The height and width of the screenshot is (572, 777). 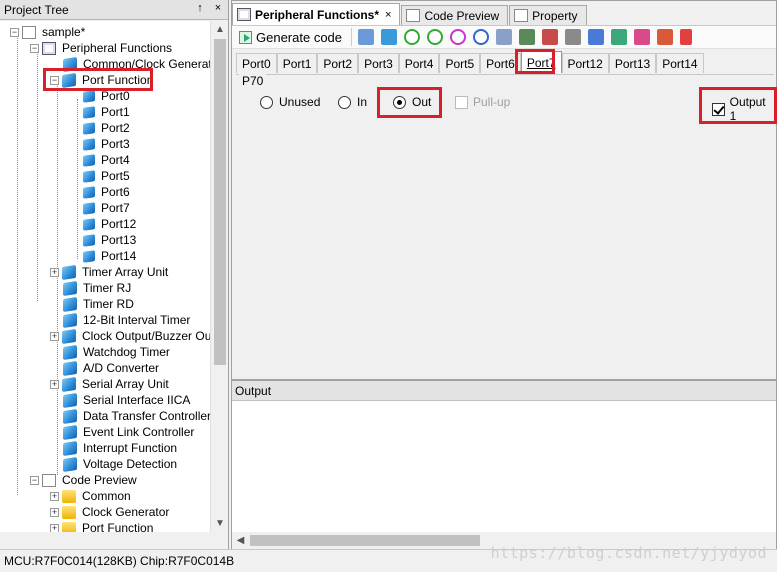 What do you see at coordinates (550, 37) in the screenshot?
I see `ad-converter-icon` at bounding box center [550, 37].